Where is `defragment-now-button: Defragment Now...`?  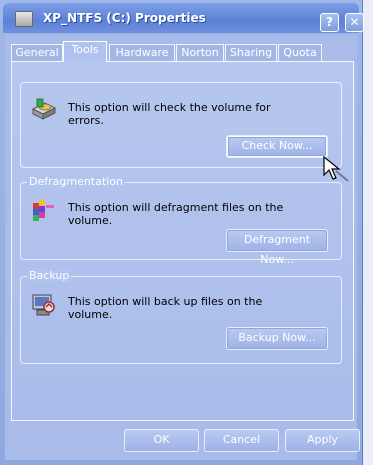 defragment-now-button: Defragment Now... is located at coordinates (277, 247).